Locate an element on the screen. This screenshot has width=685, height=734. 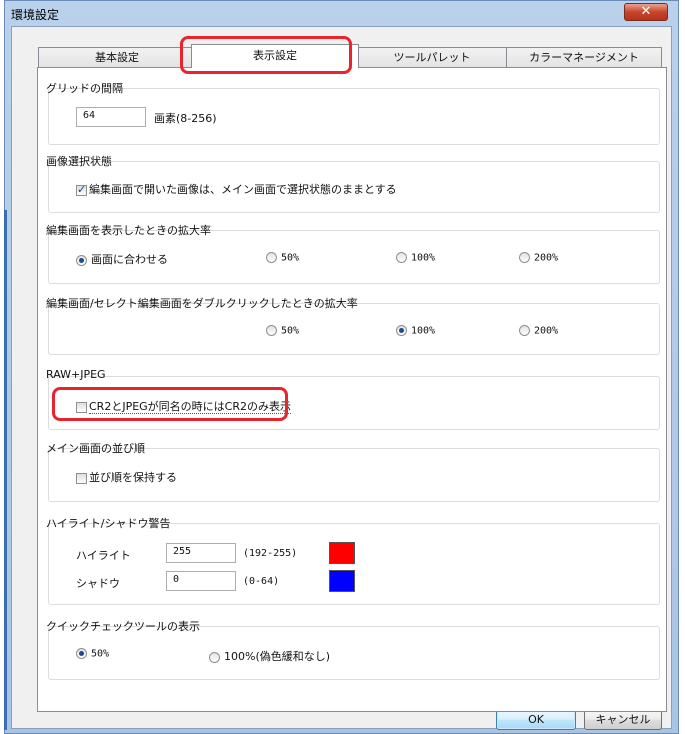
edit-zoom-group: 編集画面を表示したときの拡大率 画面に合わせる 50% 100% 200% is located at coordinates (353, 253).